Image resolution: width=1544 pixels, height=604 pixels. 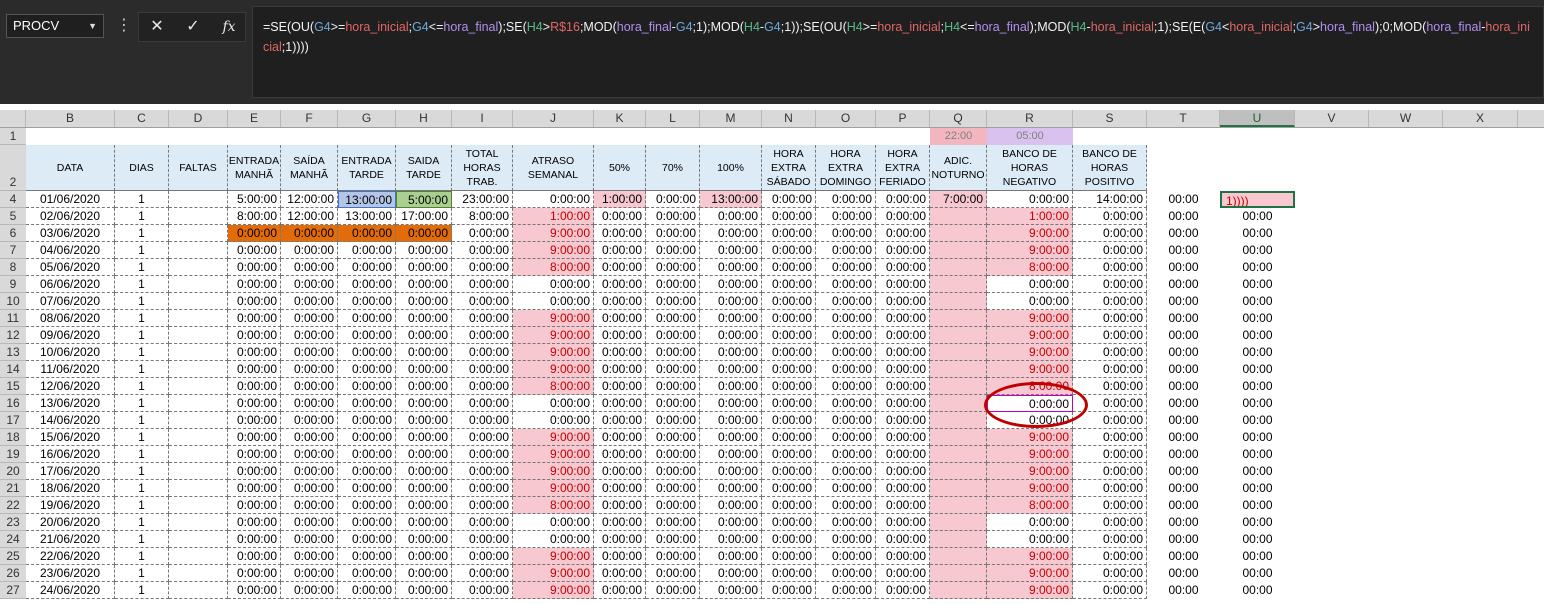 I want to click on row-header-8: 8, so click(x=13, y=267).